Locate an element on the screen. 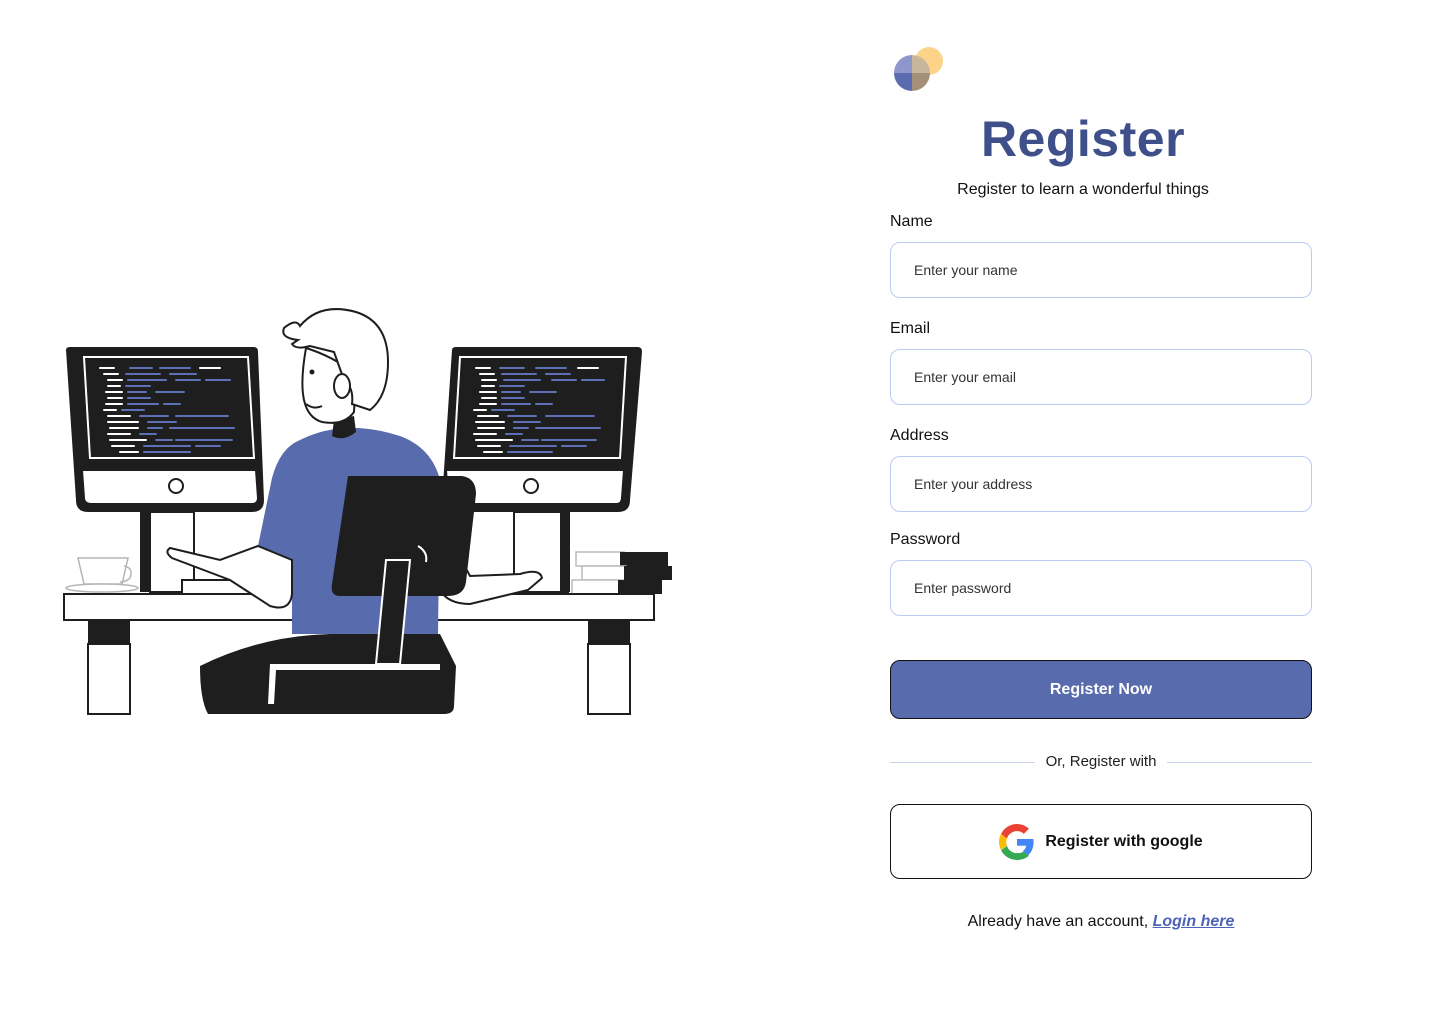 This screenshot has width=1440, height=1024. login-prompt: Already have an account, Login here is located at coordinates (1101, 922).